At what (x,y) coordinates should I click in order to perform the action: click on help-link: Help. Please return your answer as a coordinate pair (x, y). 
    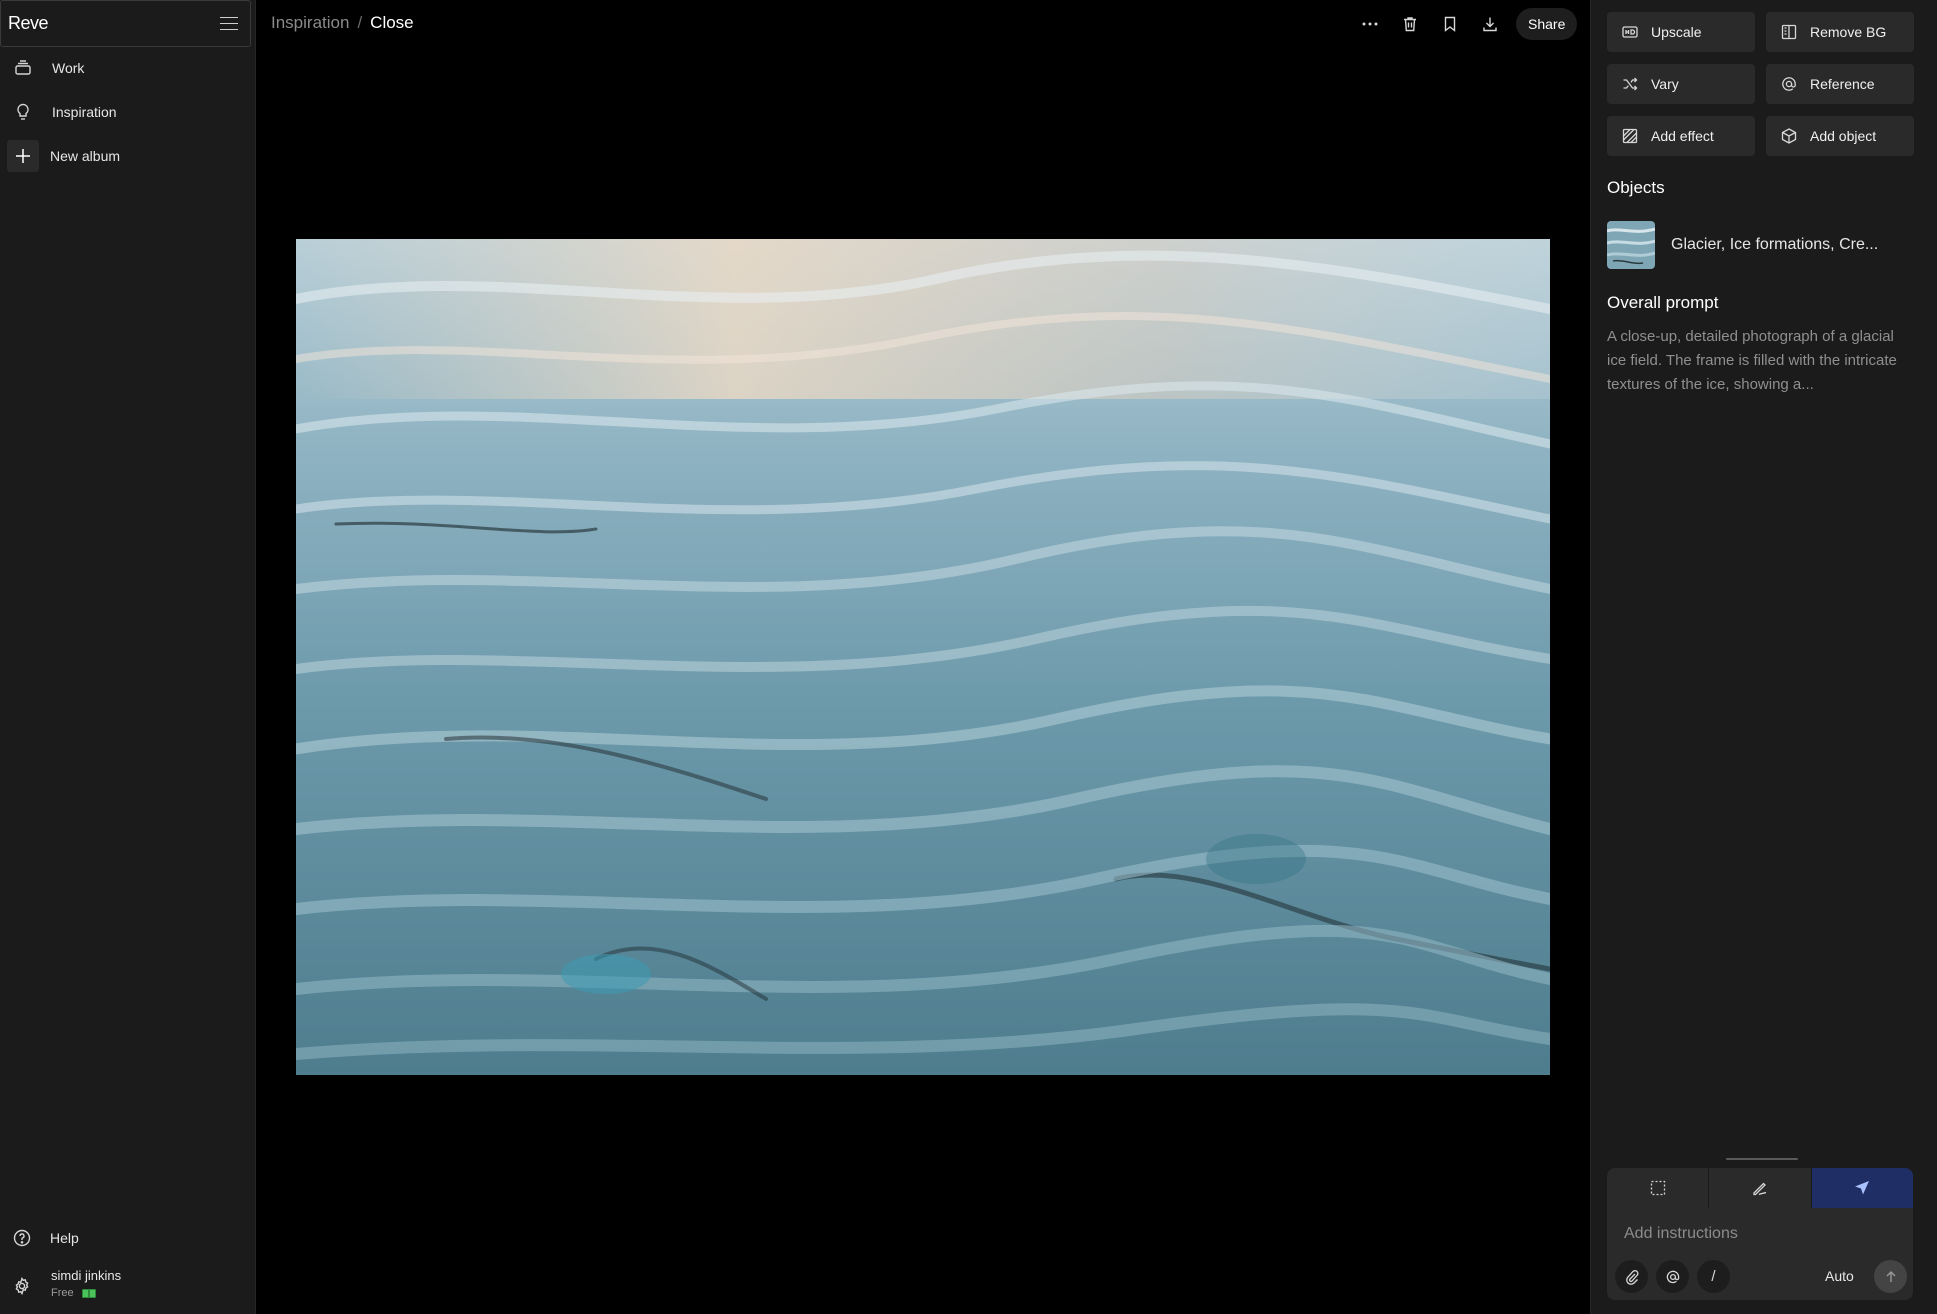
    Looking at the image, I should click on (45, 1238).